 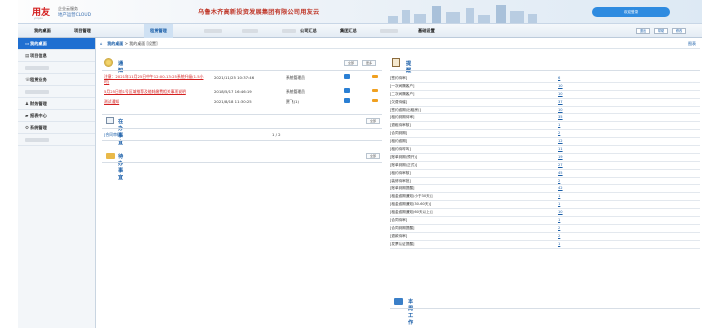 What do you see at coordinates (111, 102) in the screenshot?
I see `notice-row-title: 测试通知` at bounding box center [111, 102].